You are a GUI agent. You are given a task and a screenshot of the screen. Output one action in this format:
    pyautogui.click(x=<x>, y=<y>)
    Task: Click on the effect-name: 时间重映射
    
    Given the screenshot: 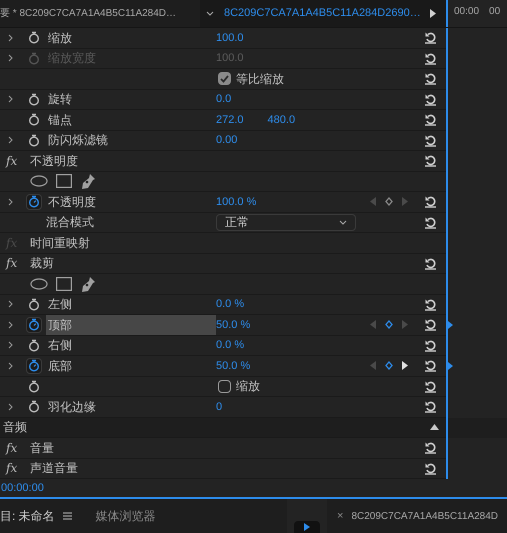 What is the action you would take?
    pyautogui.click(x=60, y=243)
    